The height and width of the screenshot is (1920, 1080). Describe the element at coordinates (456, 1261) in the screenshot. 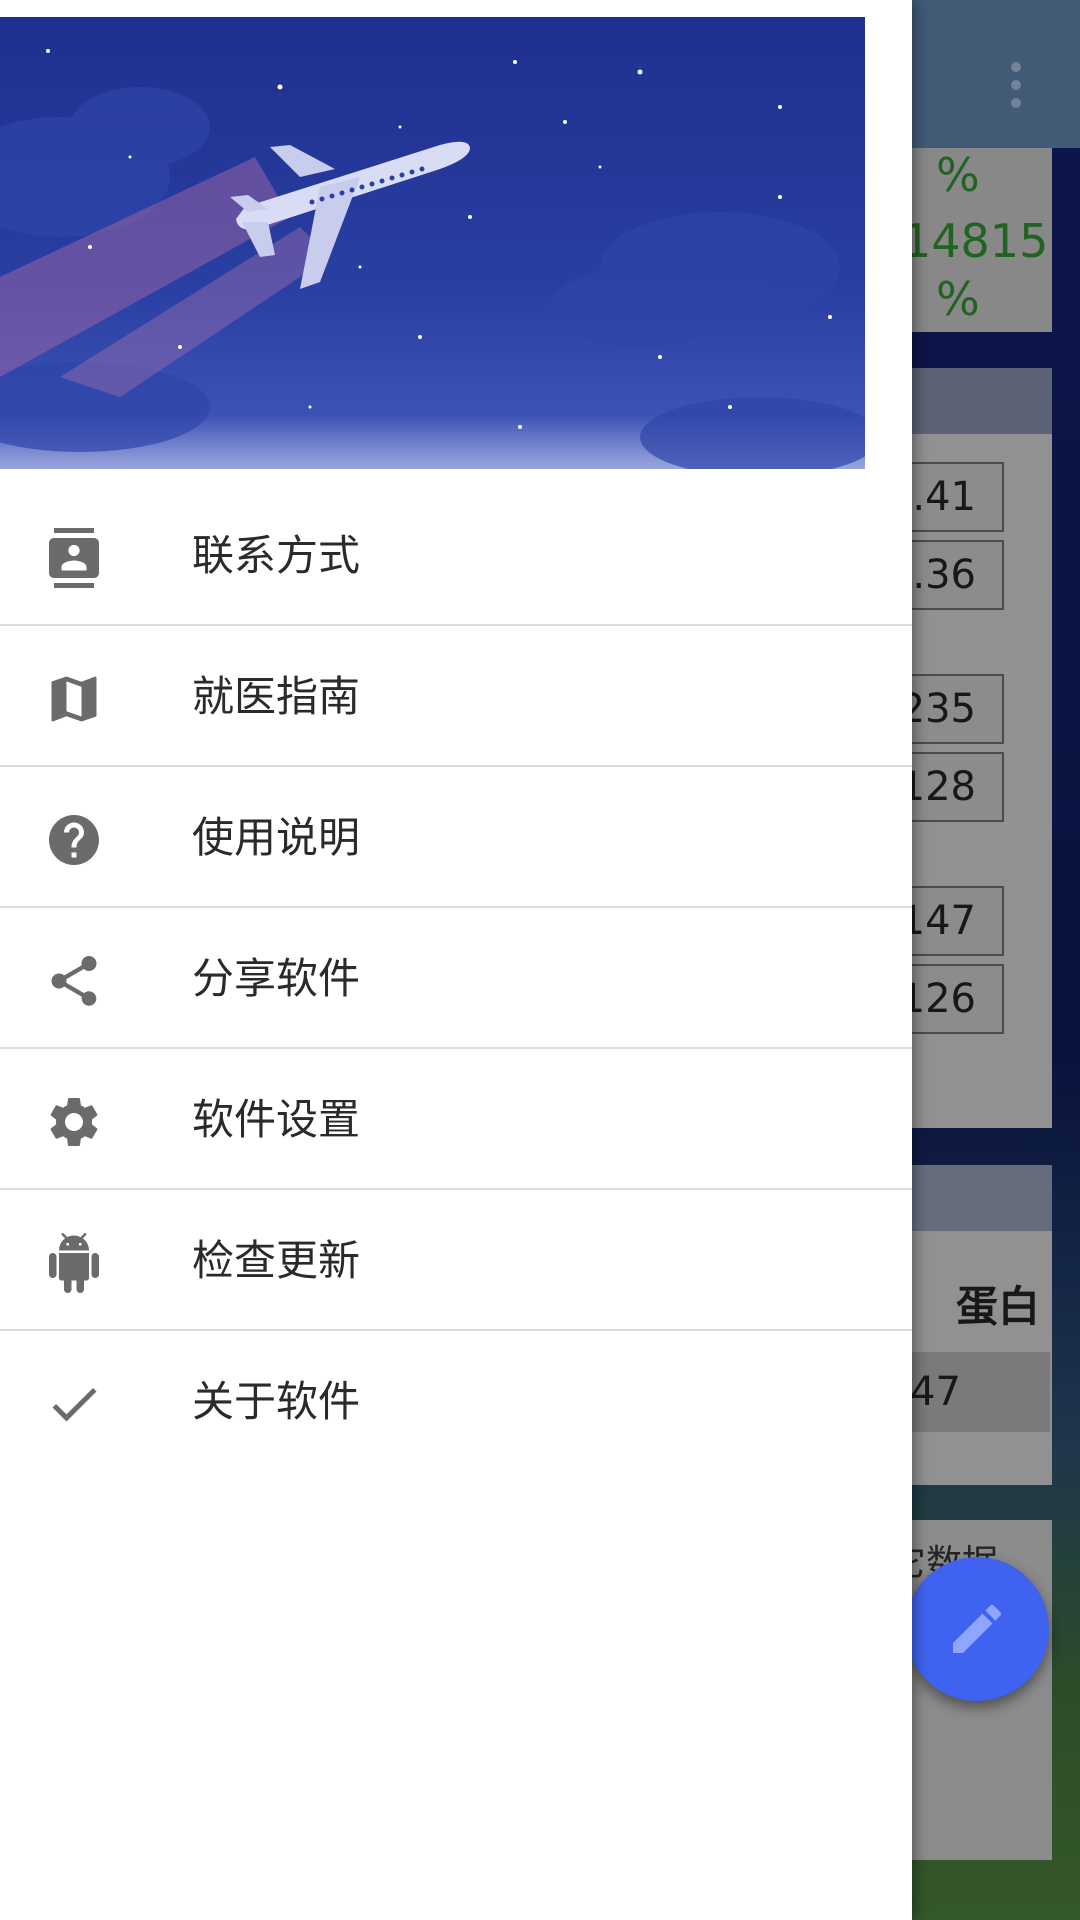

I see `menu-item-check-update: 检查更新` at that location.